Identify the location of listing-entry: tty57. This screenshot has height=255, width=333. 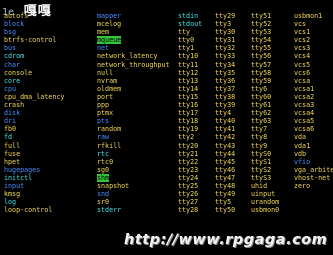
(261, 64).